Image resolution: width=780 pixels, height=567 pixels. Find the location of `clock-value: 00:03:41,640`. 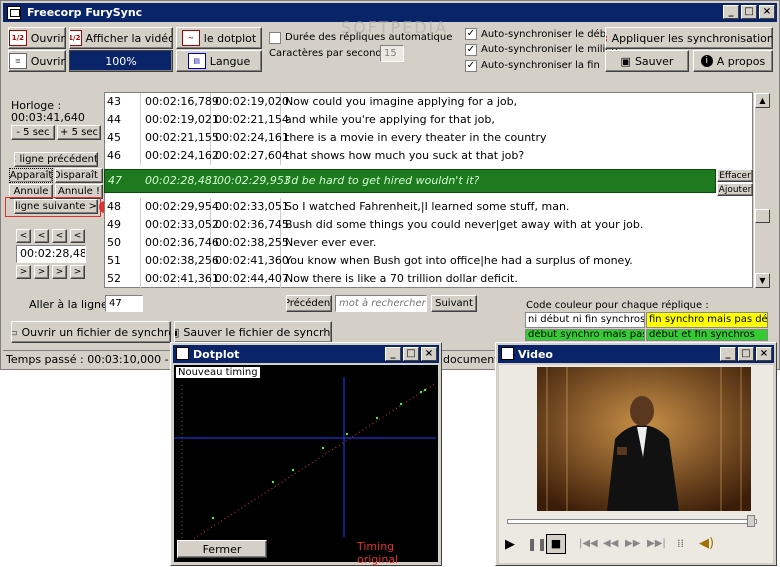

clock-value: 00:03:41,640 is located at coordinates (48, 117).